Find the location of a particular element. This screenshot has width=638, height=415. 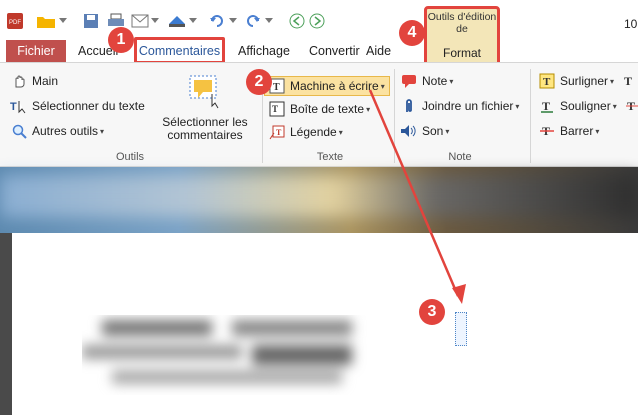

tab-affichage: Affichage is located at coordinates (264, 51).